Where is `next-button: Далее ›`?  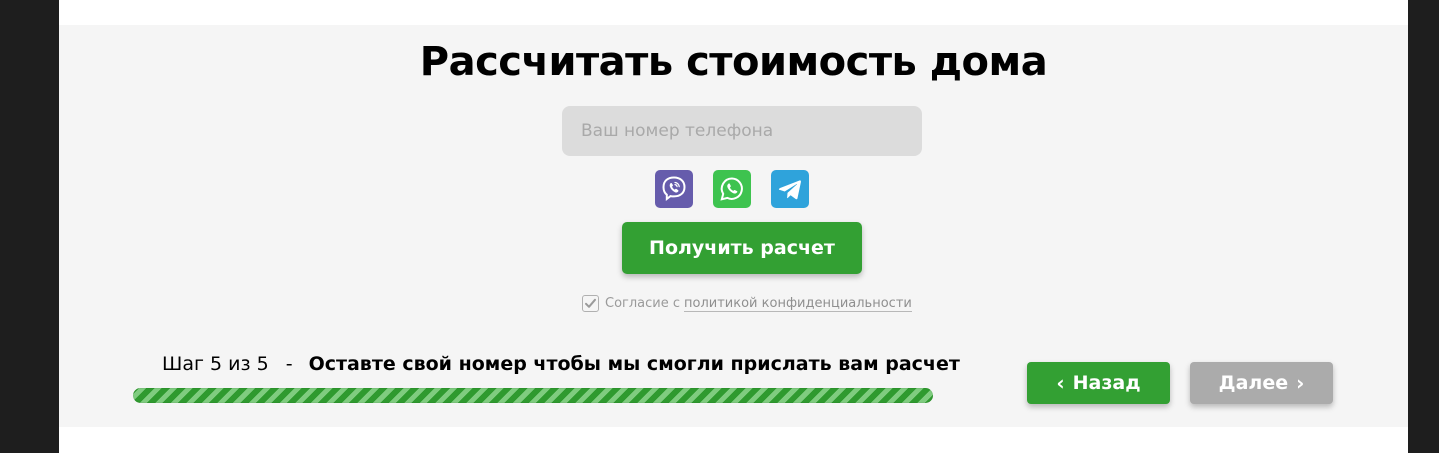
next-button: Далее › is located at coordinates (1261, 383).